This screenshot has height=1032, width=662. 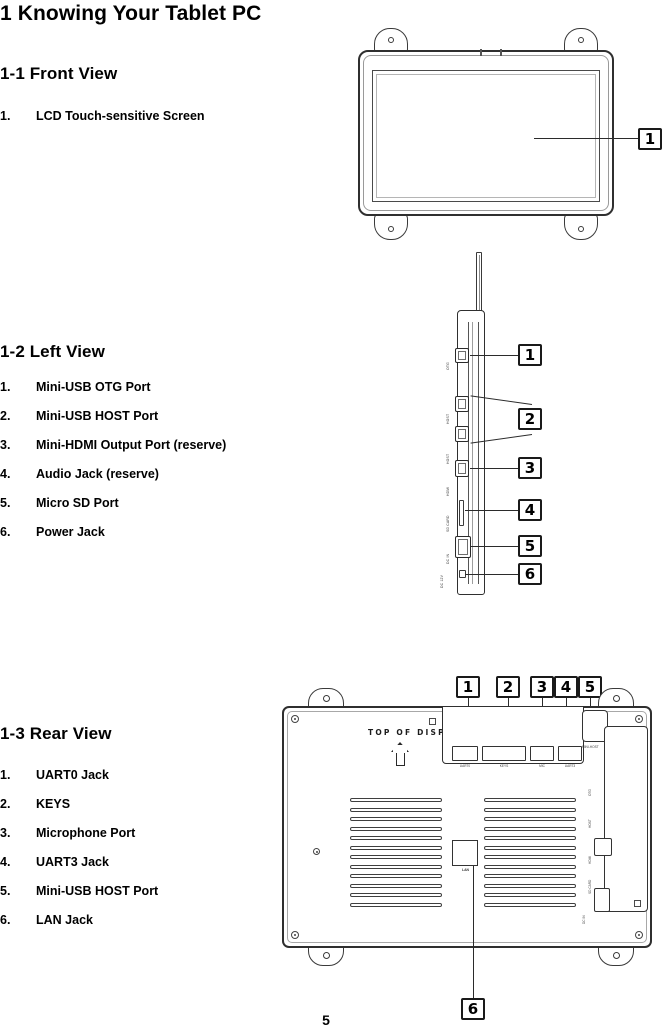 I want to click on mini-usb-otg-port, so click(x=462, y=355).